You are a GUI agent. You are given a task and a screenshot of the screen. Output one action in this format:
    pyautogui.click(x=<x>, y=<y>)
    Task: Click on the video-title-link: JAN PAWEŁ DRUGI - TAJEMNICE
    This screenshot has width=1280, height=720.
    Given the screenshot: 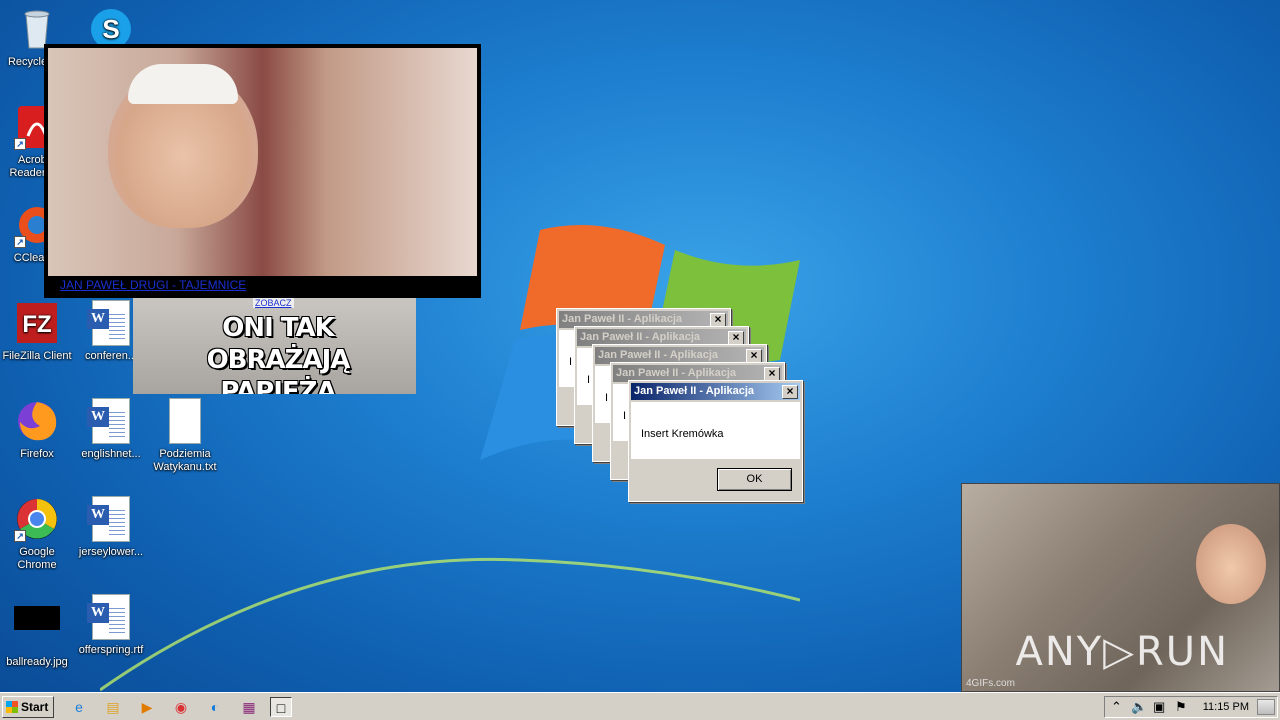 What is the action you would take?
    pyautogui.click(x=153, y=285)
    